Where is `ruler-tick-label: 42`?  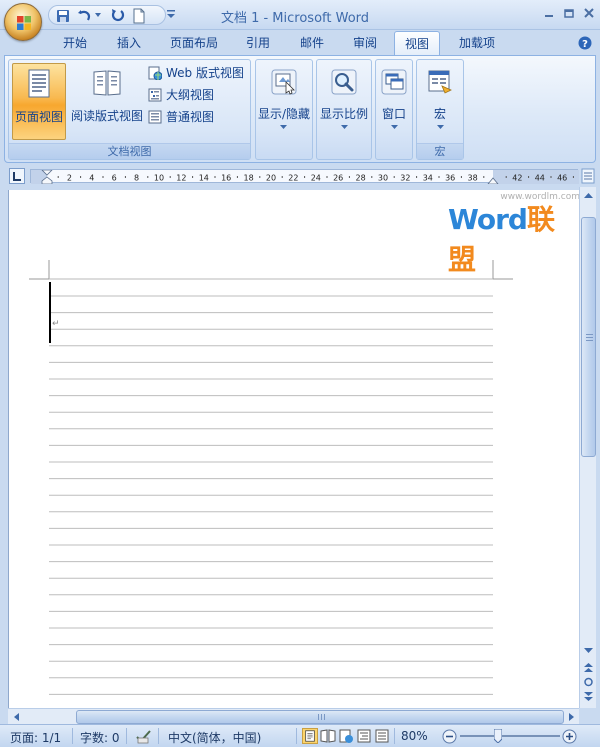 ruler-tick-label: 42 is located at coordinates (517, 178).